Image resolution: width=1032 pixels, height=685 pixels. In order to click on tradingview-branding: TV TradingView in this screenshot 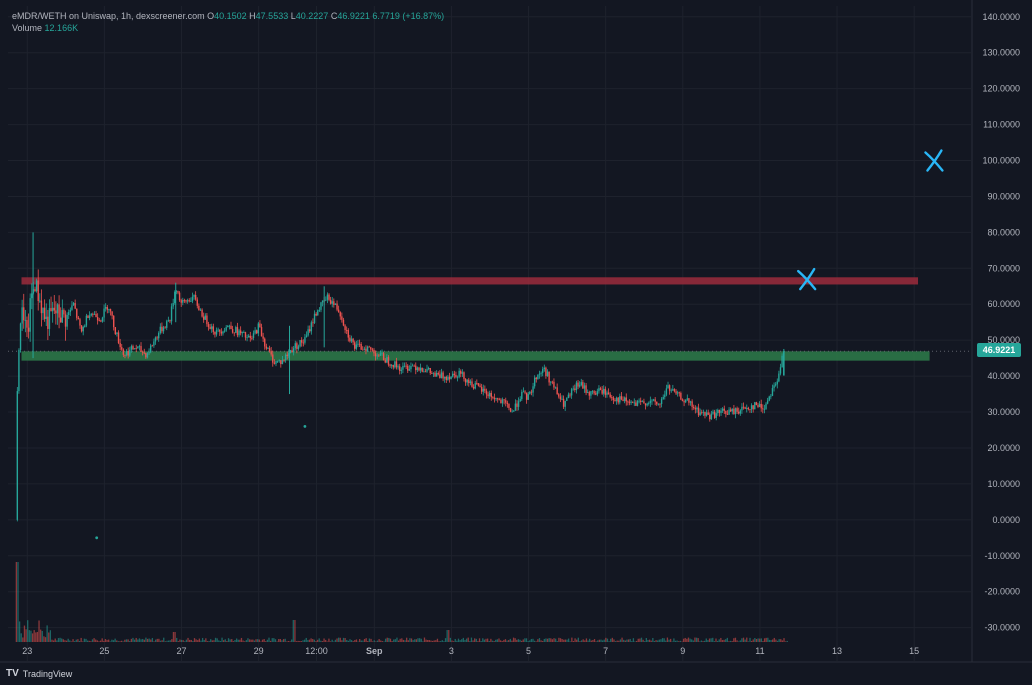, I will do `click(39, 673)`.